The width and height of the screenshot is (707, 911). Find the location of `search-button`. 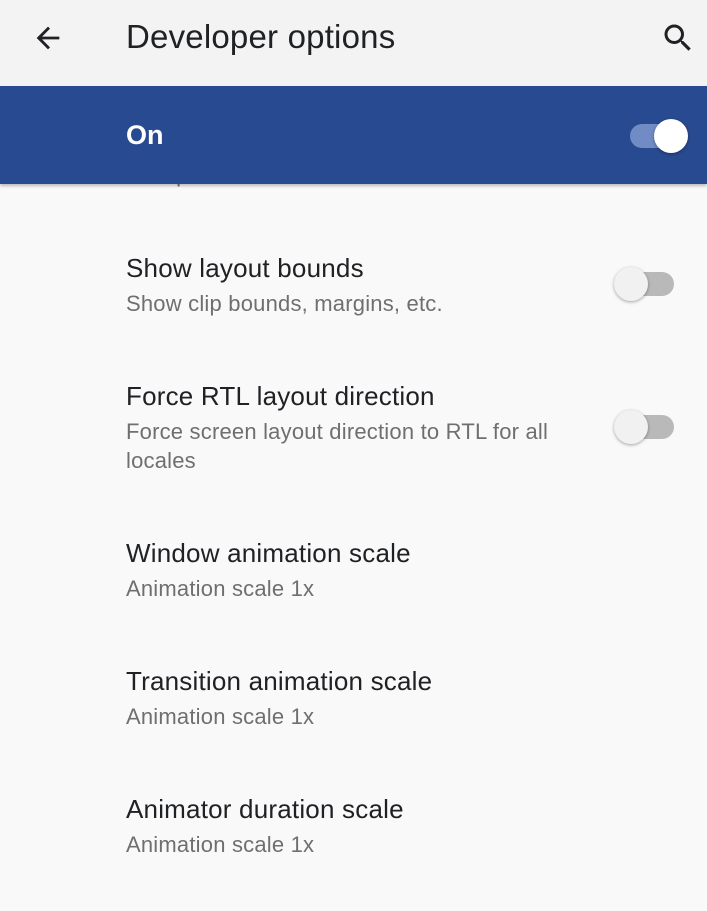

search-button is located at coordinates (678, 38).